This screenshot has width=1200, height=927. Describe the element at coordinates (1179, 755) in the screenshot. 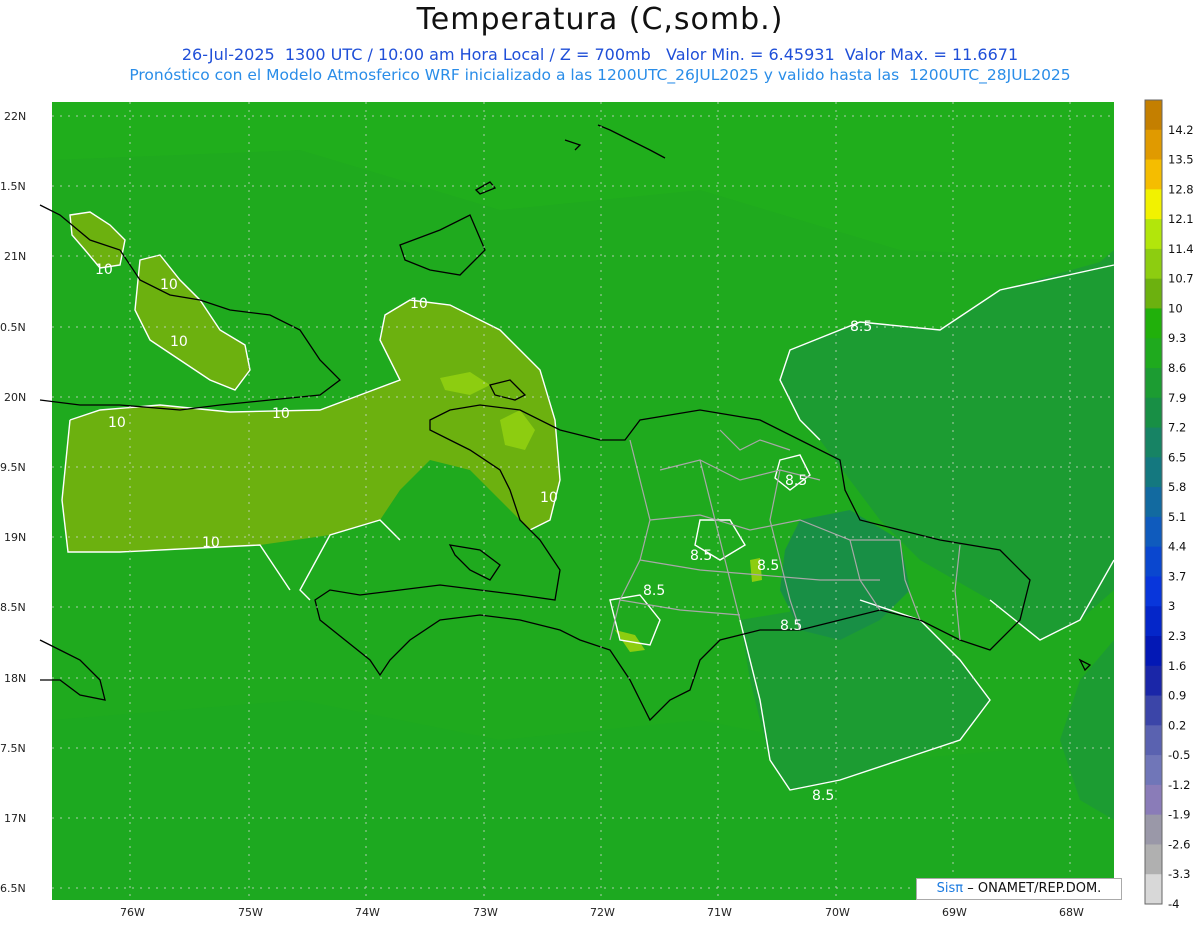

I see `colorbar-label: -0.5` at that location.